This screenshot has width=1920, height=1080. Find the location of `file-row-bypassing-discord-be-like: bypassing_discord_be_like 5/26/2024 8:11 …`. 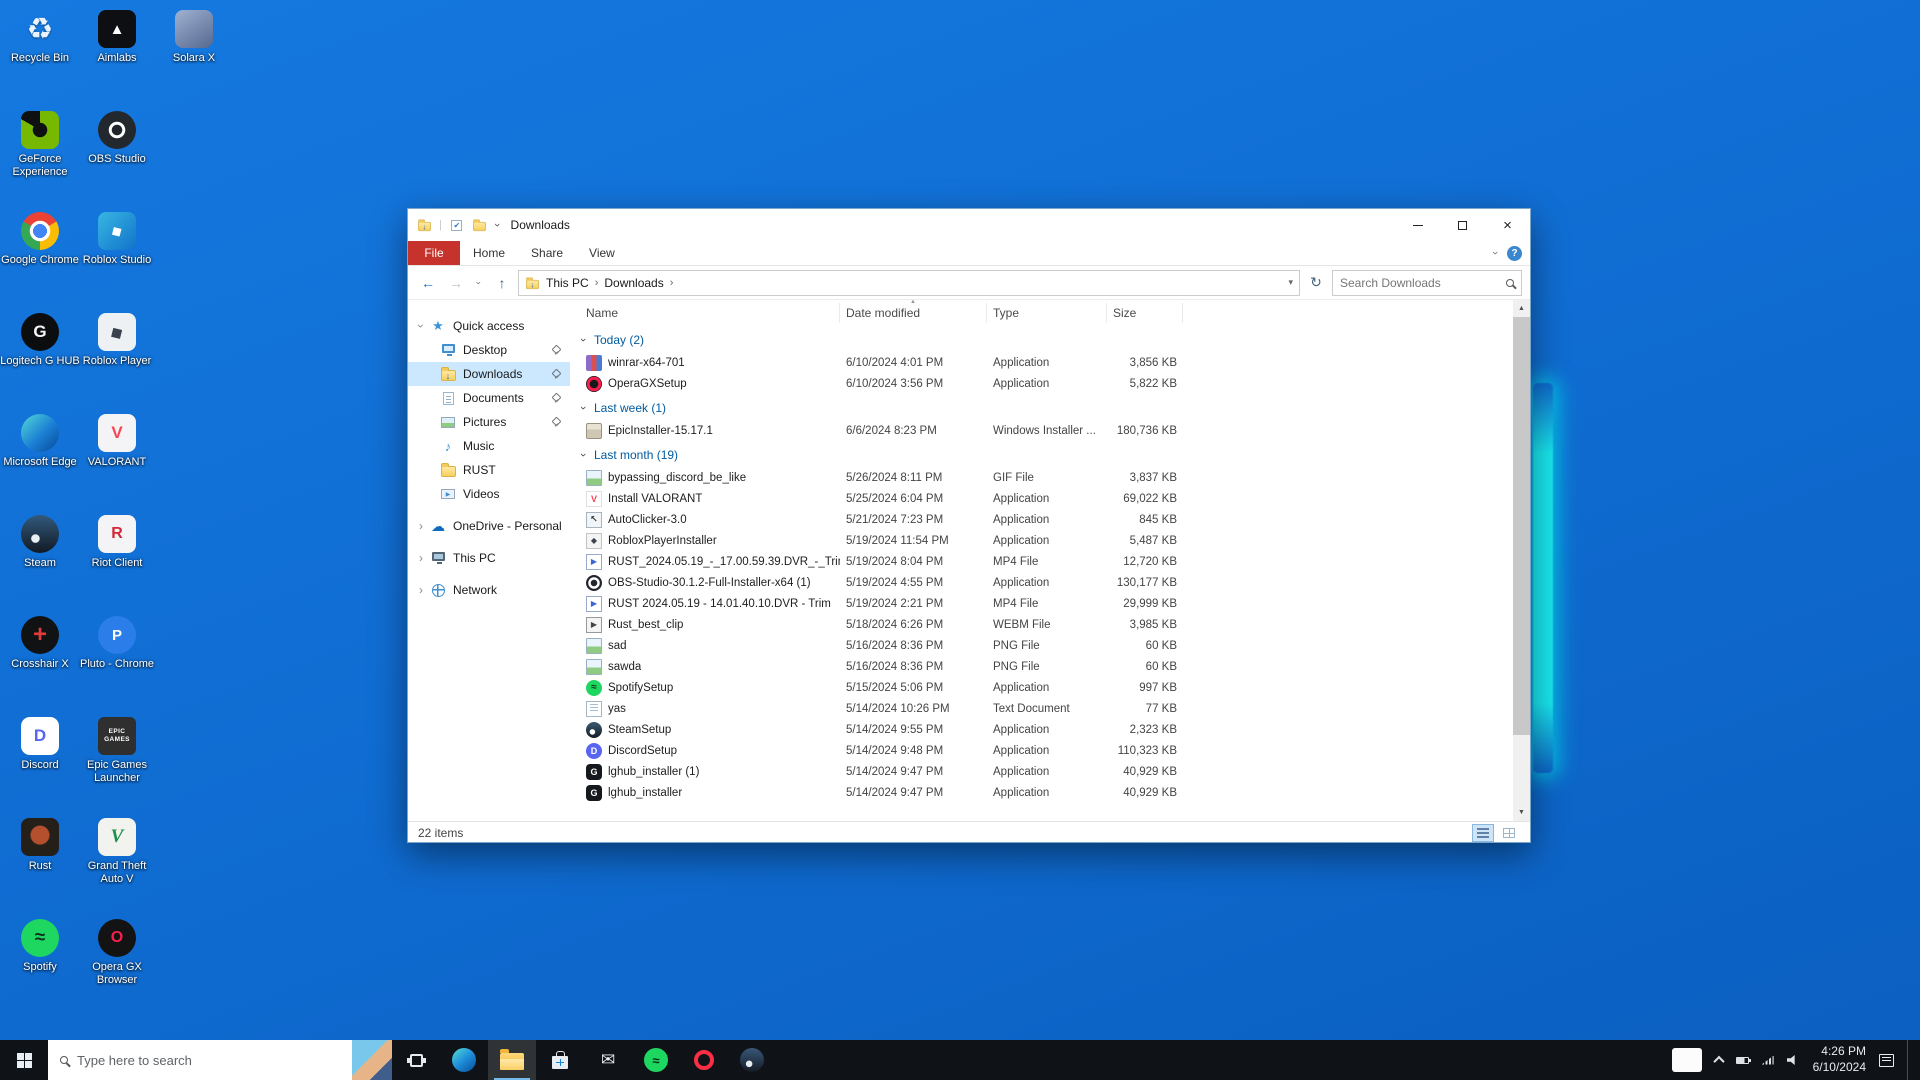

file-row-bypassing-discord-be-like: bypassing_discord_be_like 5/26/2024 8:11 … is located at coordinates (1041, 477).